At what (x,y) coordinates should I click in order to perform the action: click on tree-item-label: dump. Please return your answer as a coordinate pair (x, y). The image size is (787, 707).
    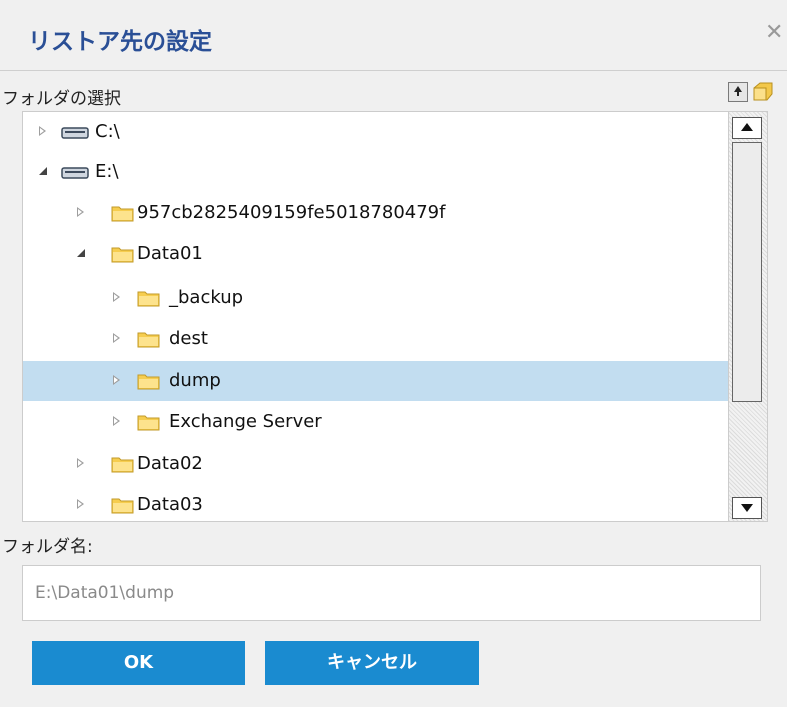
    Looking at the image, I should click on (195, 380).